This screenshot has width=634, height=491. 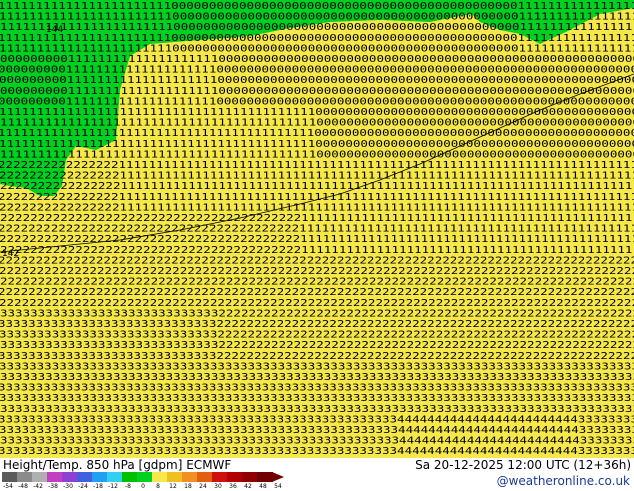 I want to click on scale-tick-label: -24, so click(x=83, y=486).